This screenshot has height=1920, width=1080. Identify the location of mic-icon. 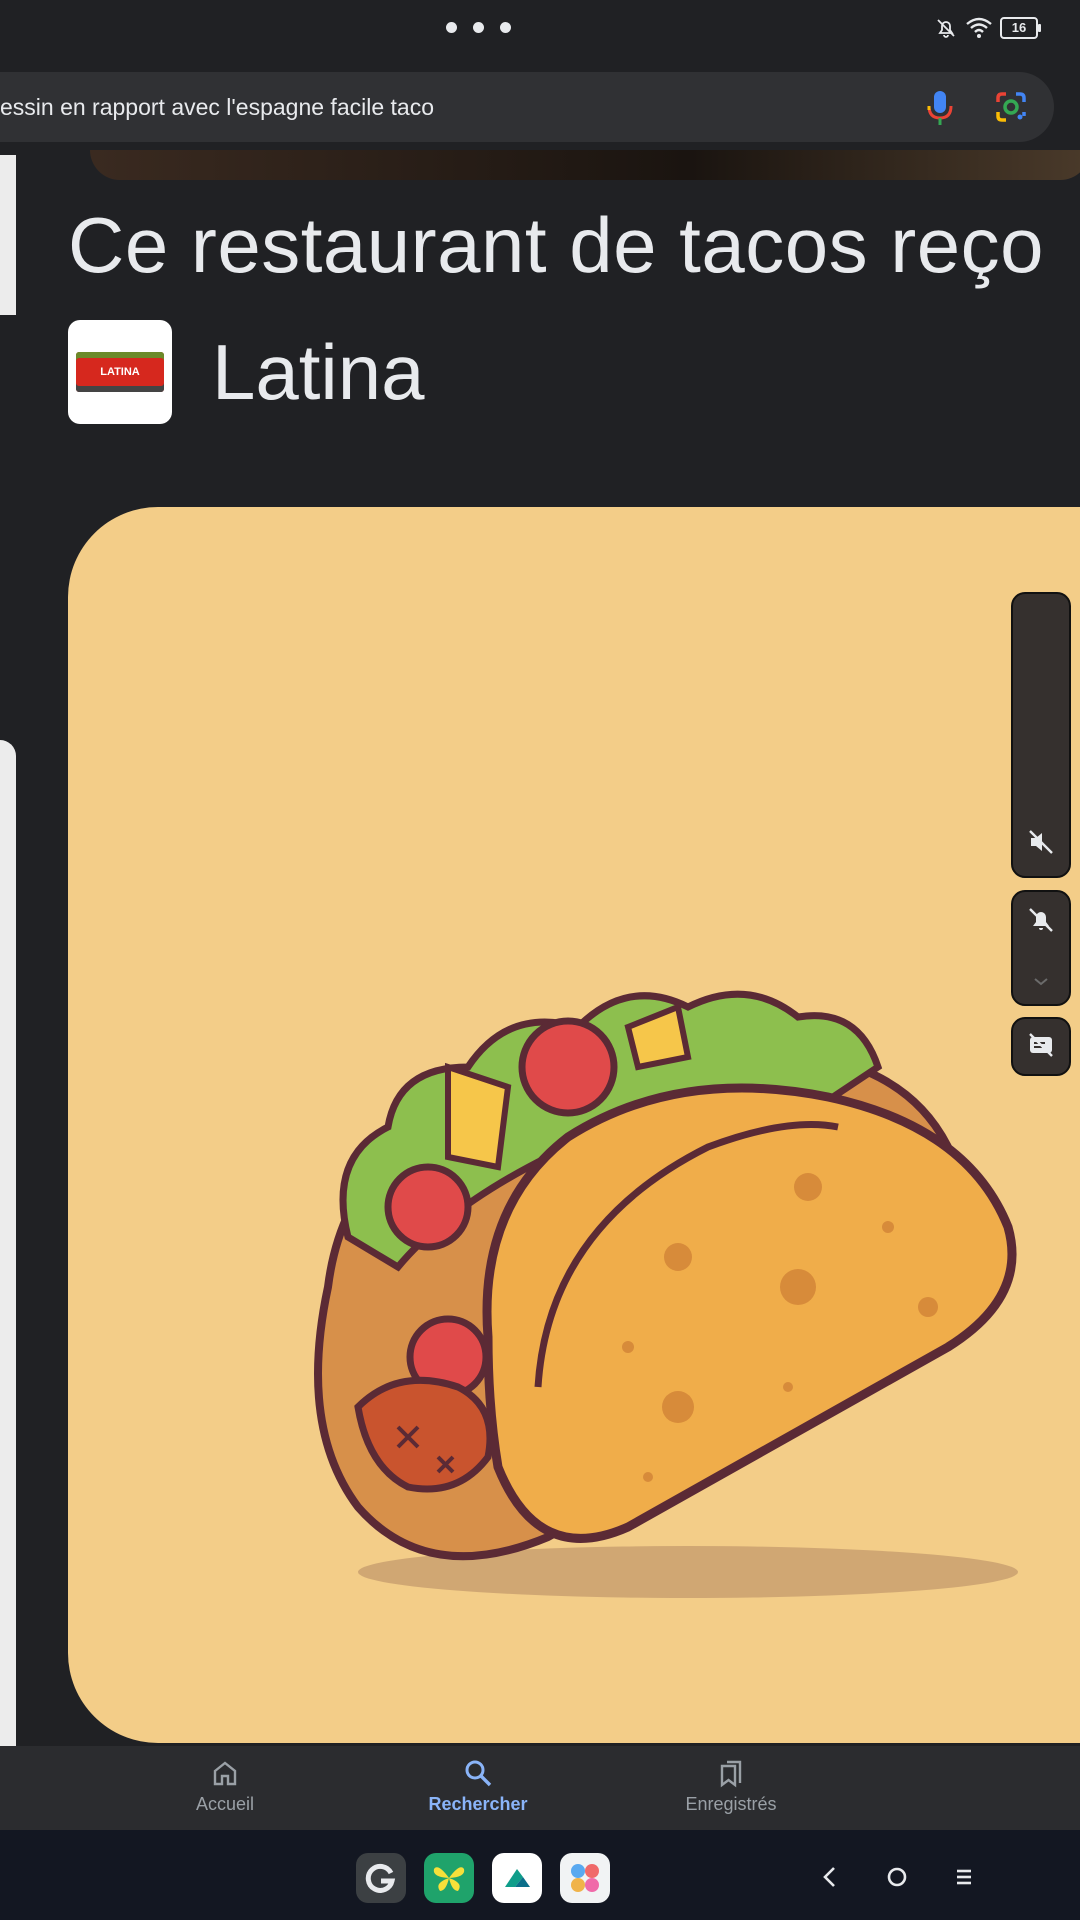
(940, 108).